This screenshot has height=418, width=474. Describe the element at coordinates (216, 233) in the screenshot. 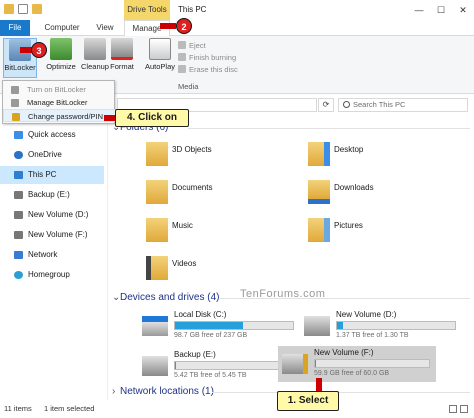

I see `folder-music: Music` at that location.